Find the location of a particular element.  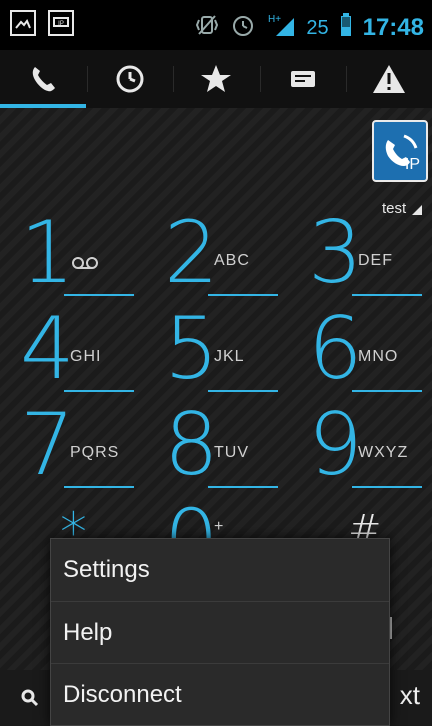

tab-alert is located at coordinates (389, 79).